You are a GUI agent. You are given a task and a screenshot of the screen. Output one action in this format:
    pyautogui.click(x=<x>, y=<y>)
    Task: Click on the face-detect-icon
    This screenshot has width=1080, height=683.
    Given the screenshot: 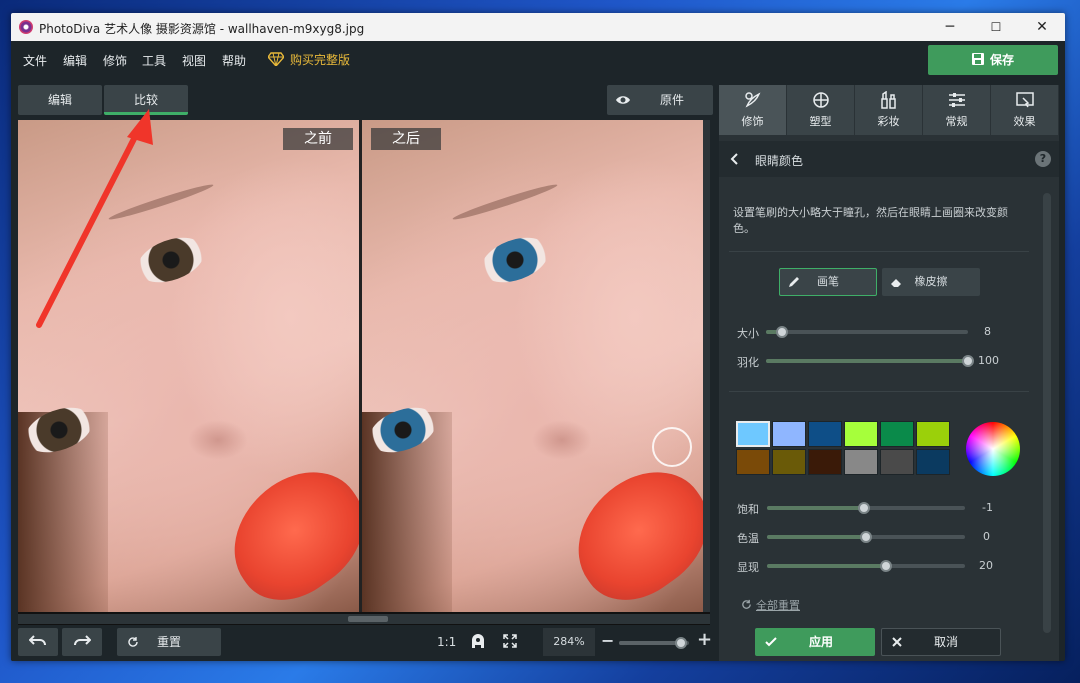 What is the action you would take?
    pyautogui.click(x=478, y=641)
    